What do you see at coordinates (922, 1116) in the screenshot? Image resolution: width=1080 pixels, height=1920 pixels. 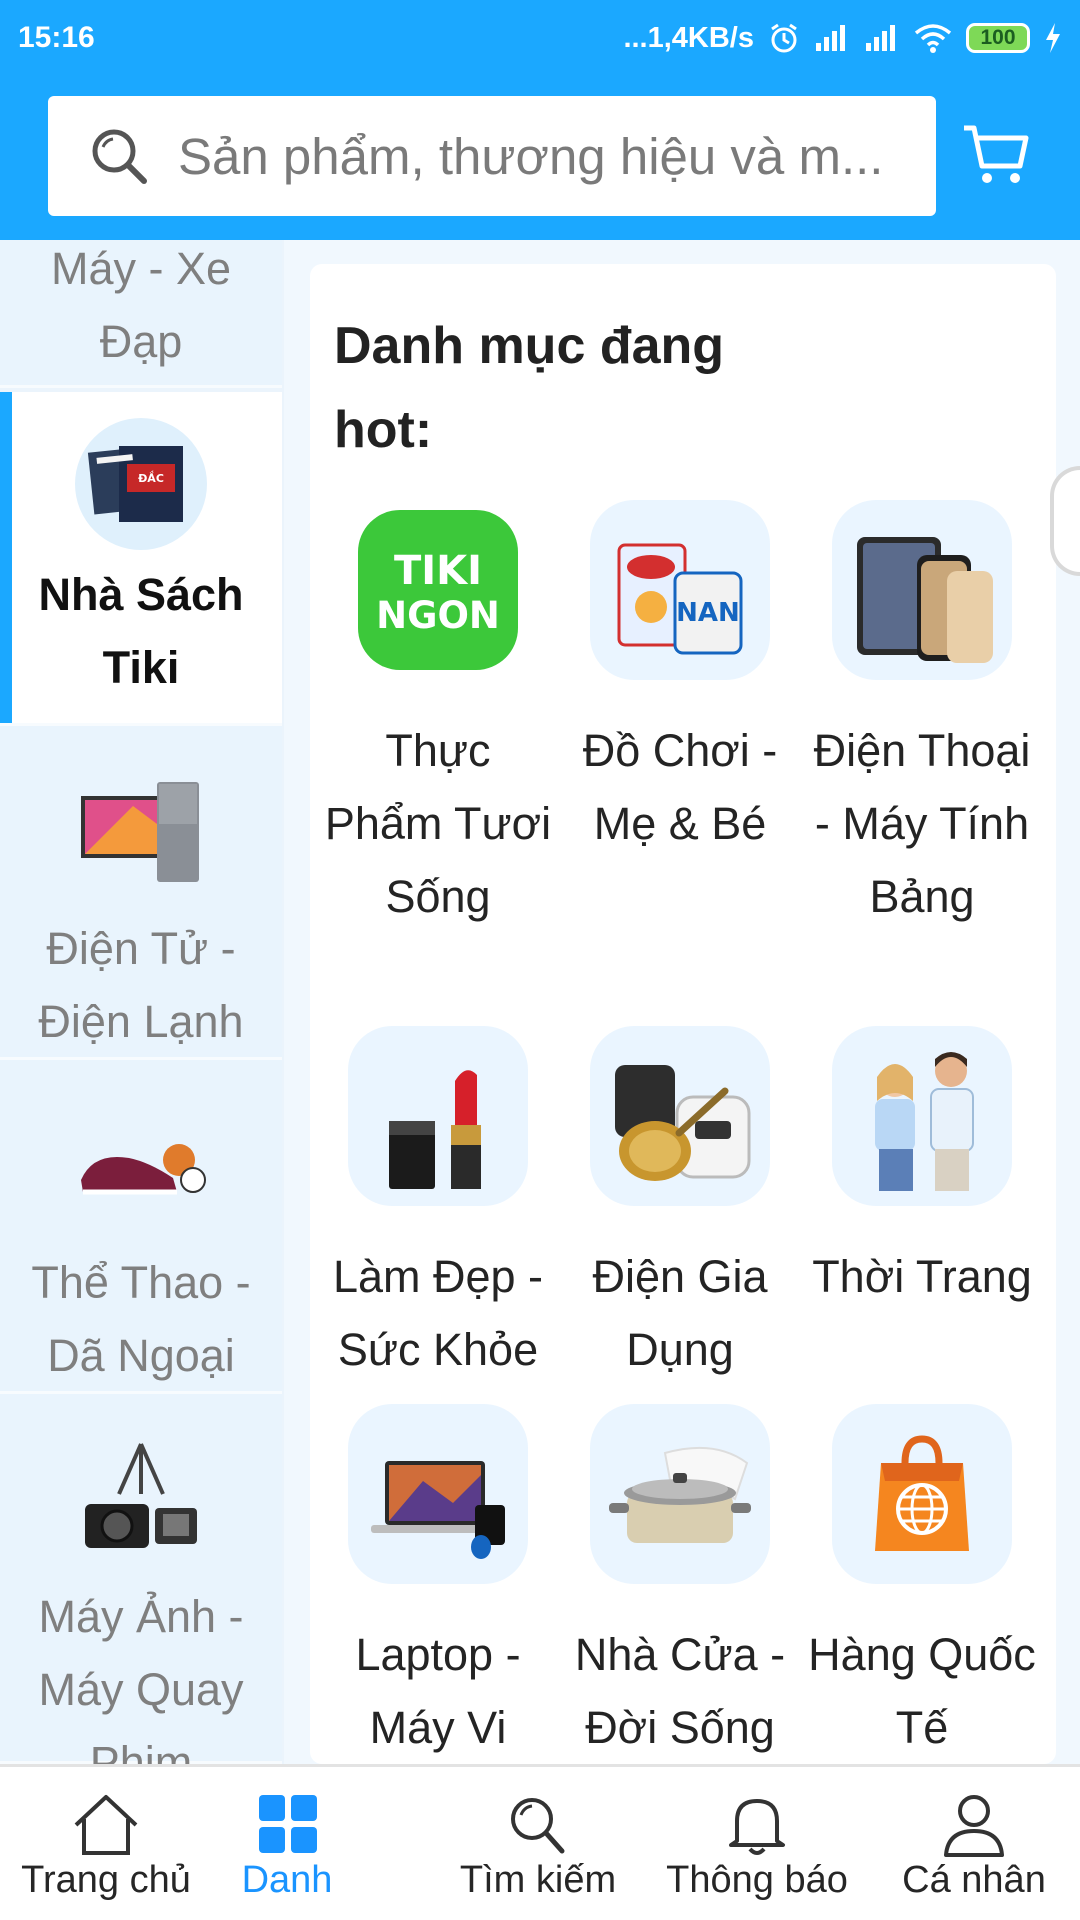 I see `fashion-icon` at bounding box center [922, 1116].